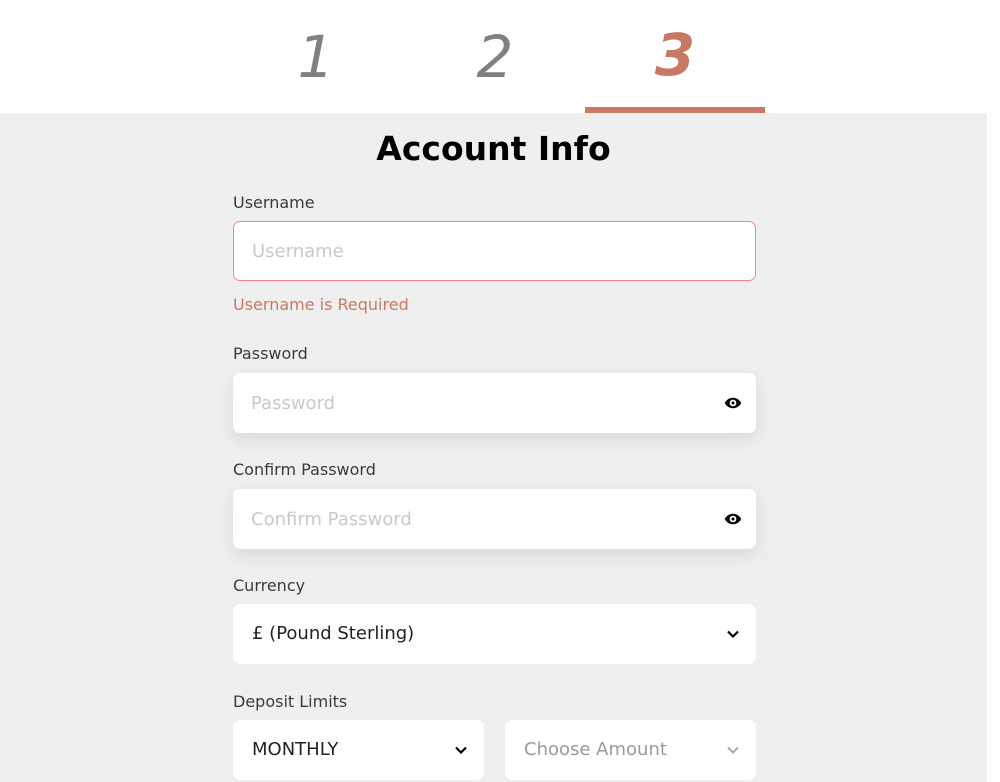  What do you see at coordinates (269, 585) in the screenshot?
I see `currency-label: Currency` at bounding box center [269, 585].